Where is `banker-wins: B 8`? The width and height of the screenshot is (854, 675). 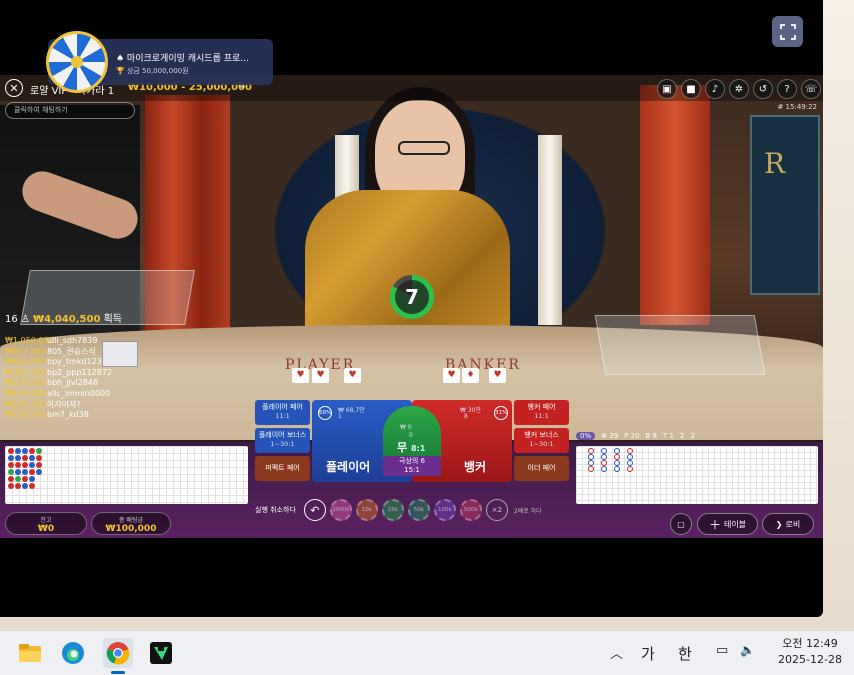 banker-wins: B 8 is located at coordinates (651, 435).